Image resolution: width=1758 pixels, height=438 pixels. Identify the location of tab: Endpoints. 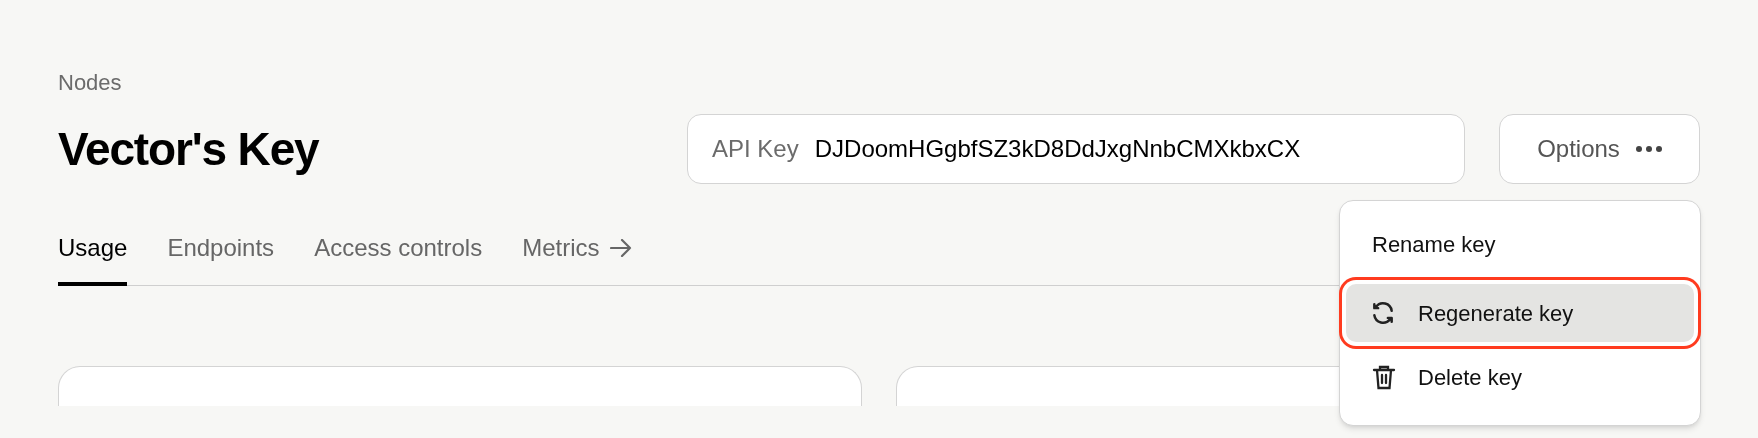
(221, 261).